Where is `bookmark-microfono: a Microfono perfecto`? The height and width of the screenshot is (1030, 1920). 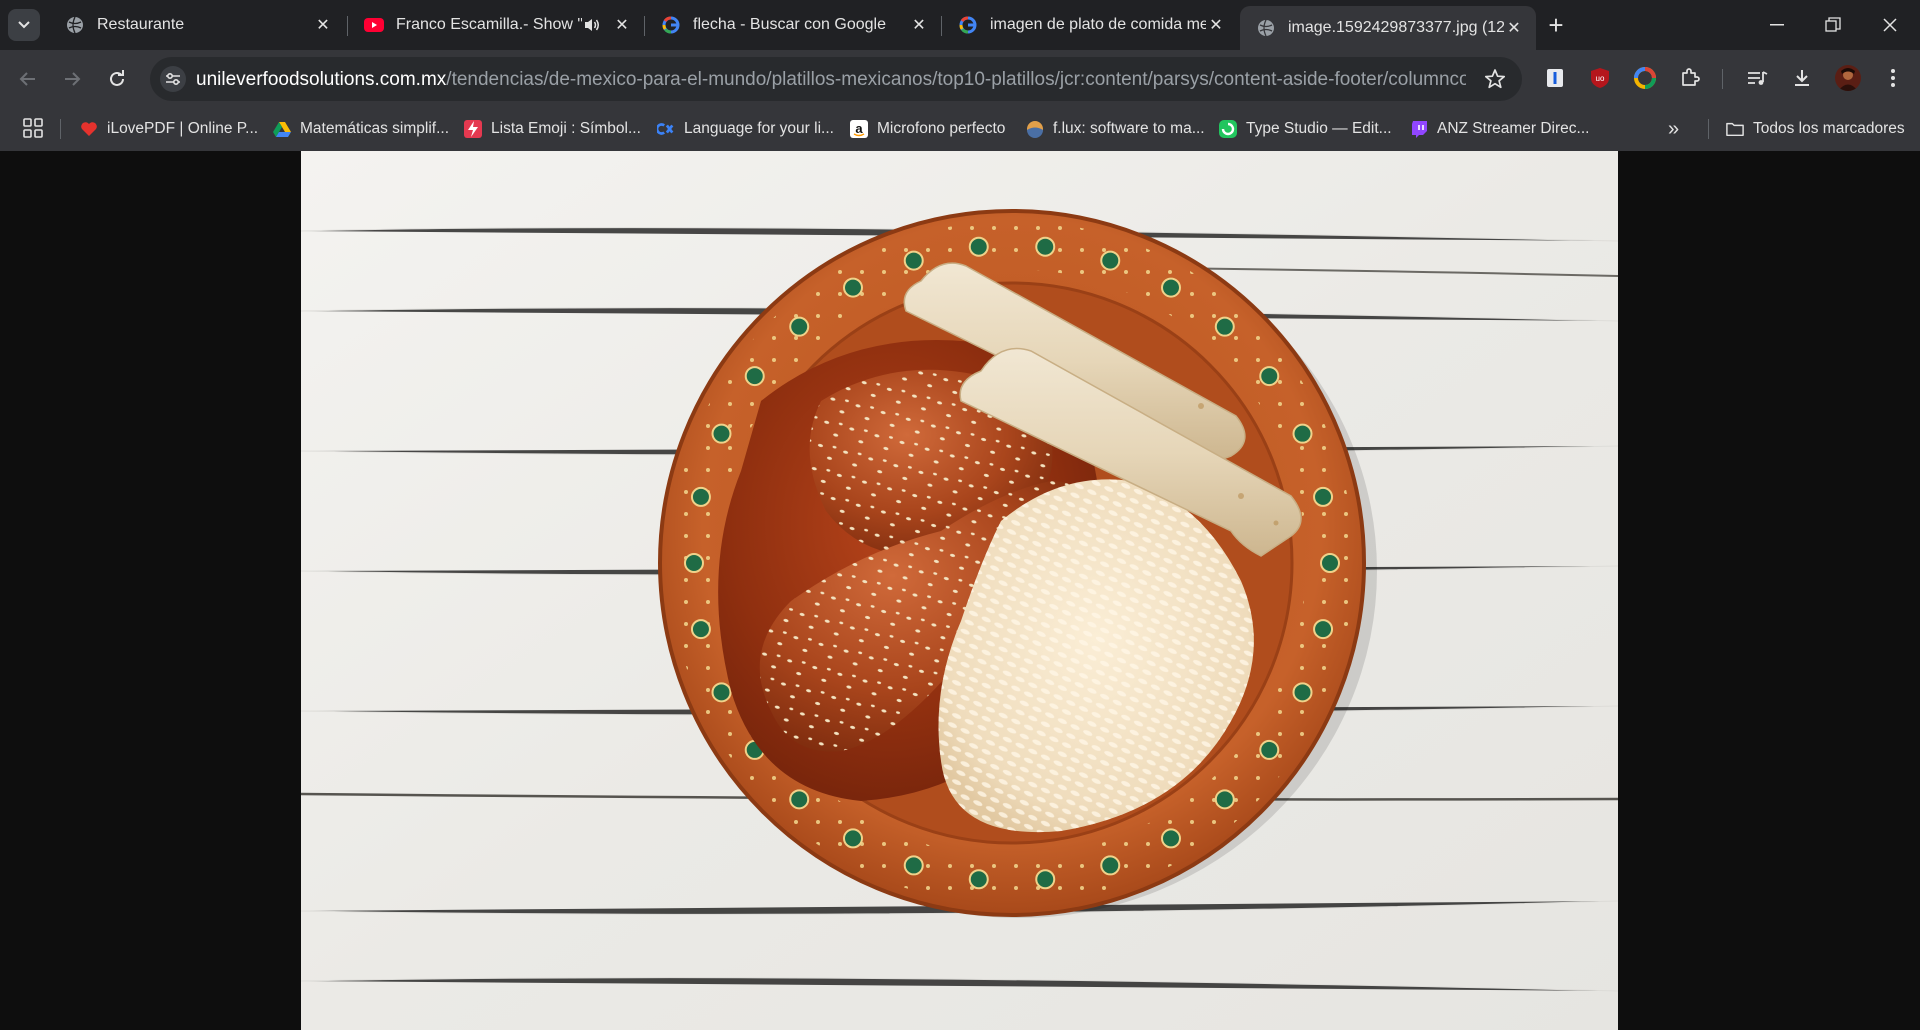 bookmark-microfono: a Microfono perfecto is located at coordinates (927, 129).